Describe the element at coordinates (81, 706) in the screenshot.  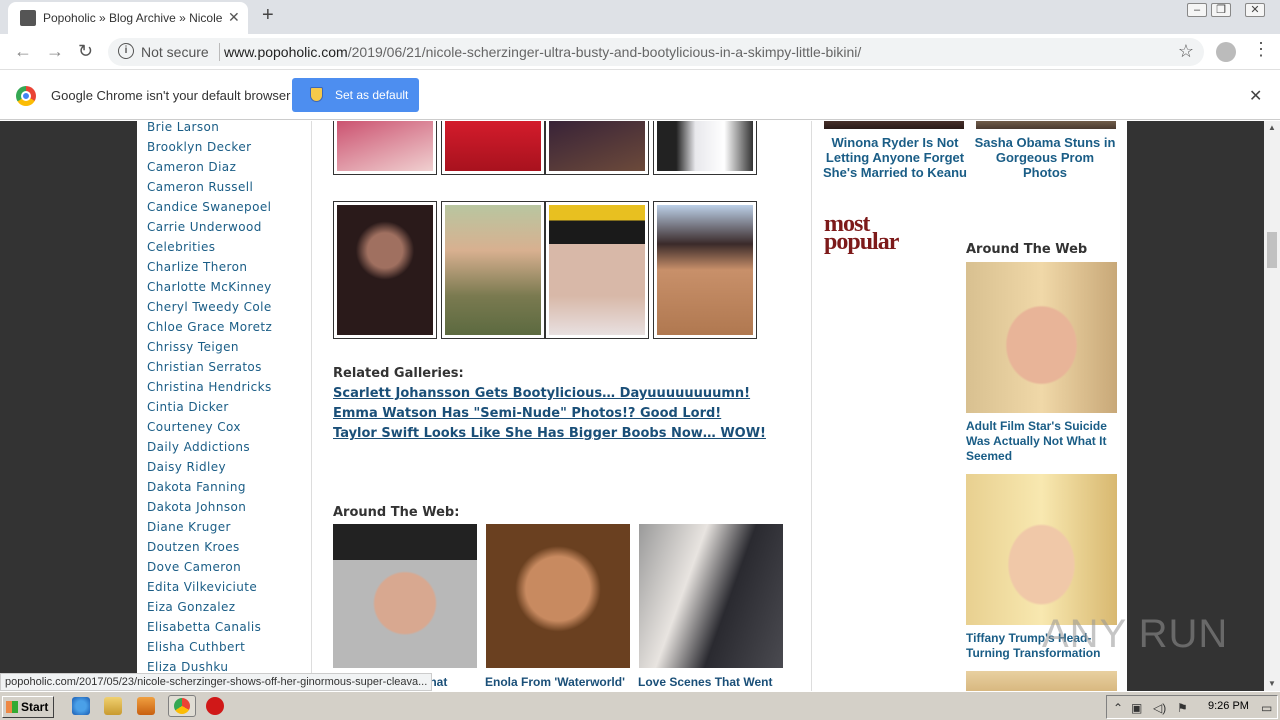
I see `internet-explorer-icon` at that location.